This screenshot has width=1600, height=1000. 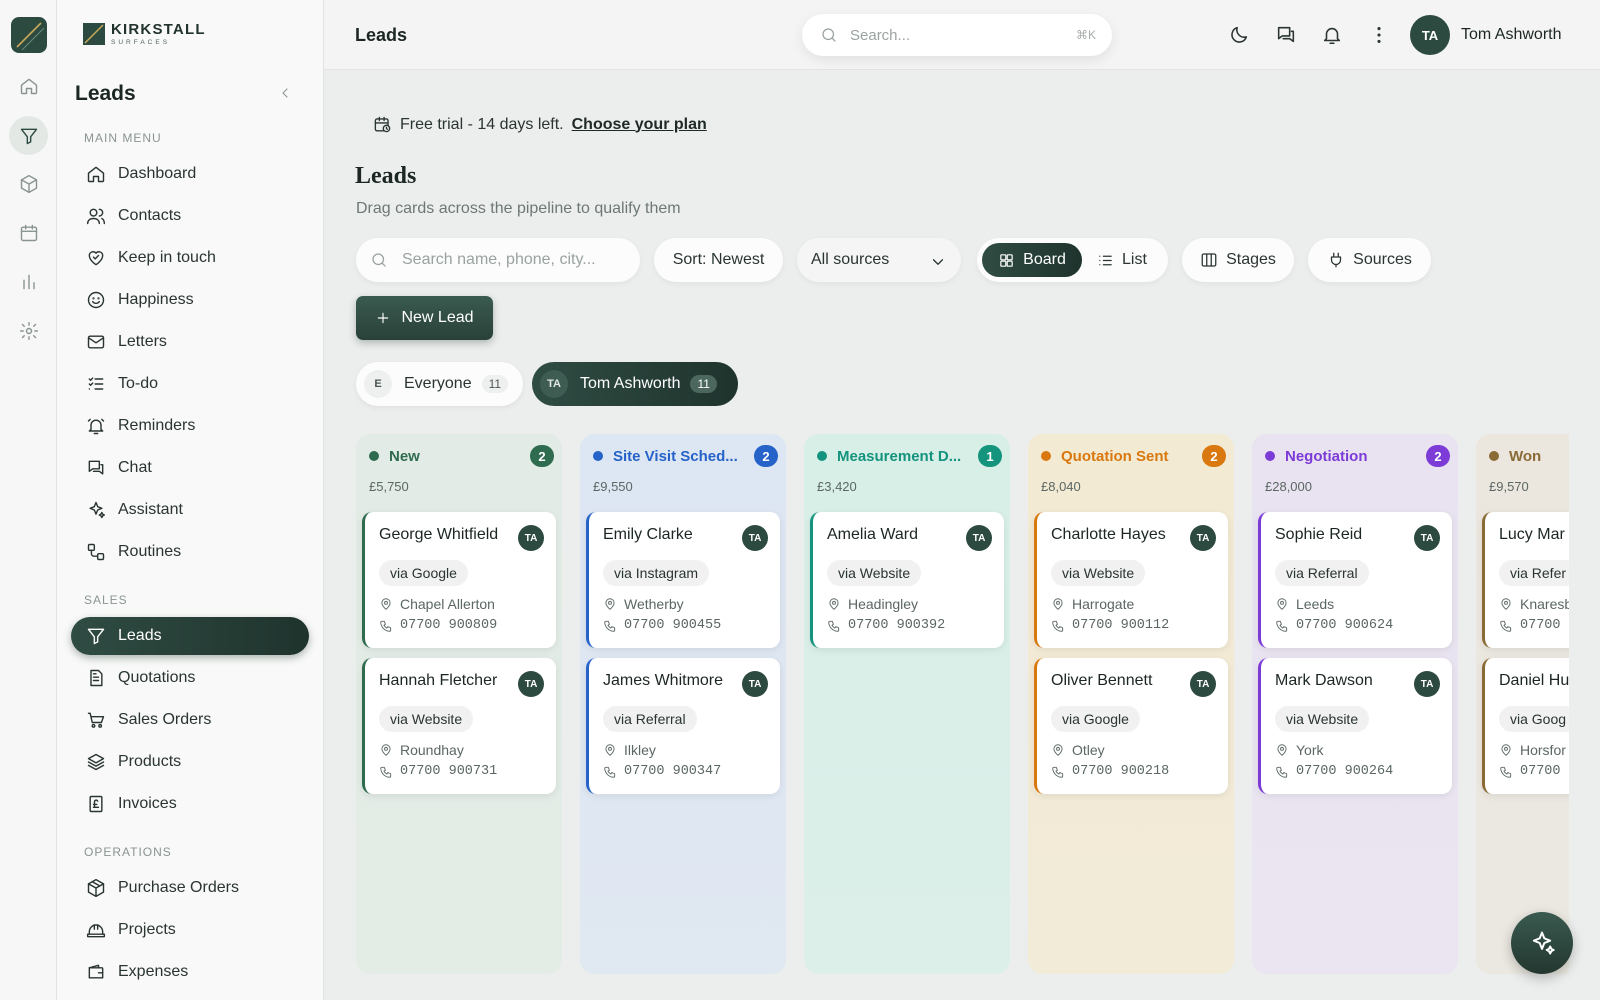 I want to click on owner-avatar: TA, so click(x=1427, y=684).